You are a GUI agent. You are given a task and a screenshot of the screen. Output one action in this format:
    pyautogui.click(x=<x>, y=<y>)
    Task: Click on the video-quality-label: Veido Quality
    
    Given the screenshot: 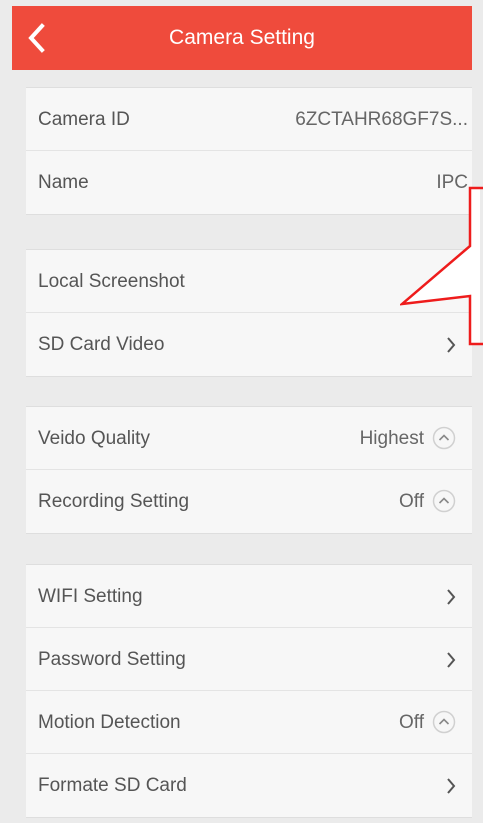 What is the action you would take?
    pyautogui.click(x=94, y=438)
    